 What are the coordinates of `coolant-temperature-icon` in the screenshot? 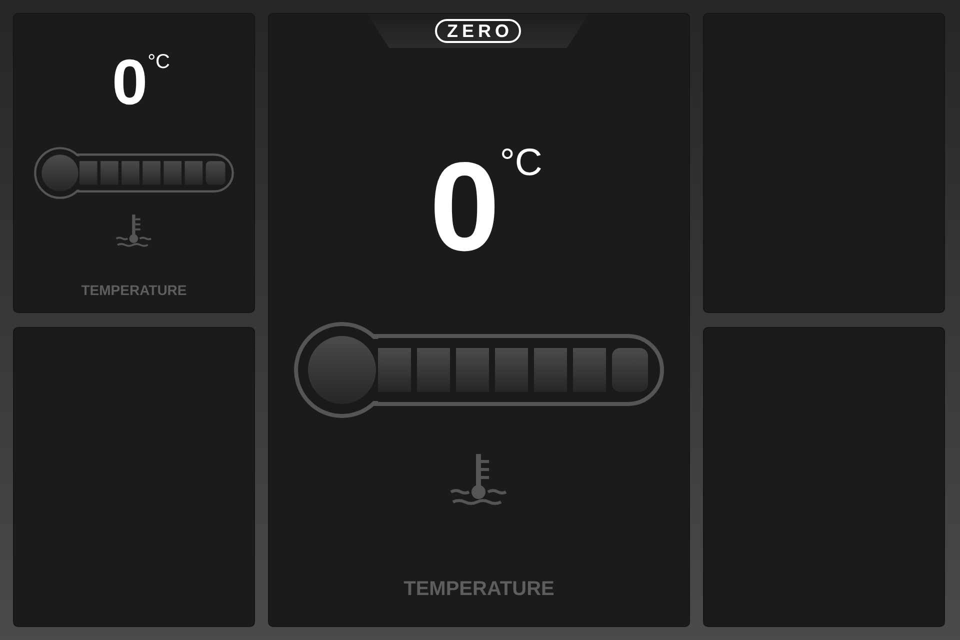 It's located at (134, 231).